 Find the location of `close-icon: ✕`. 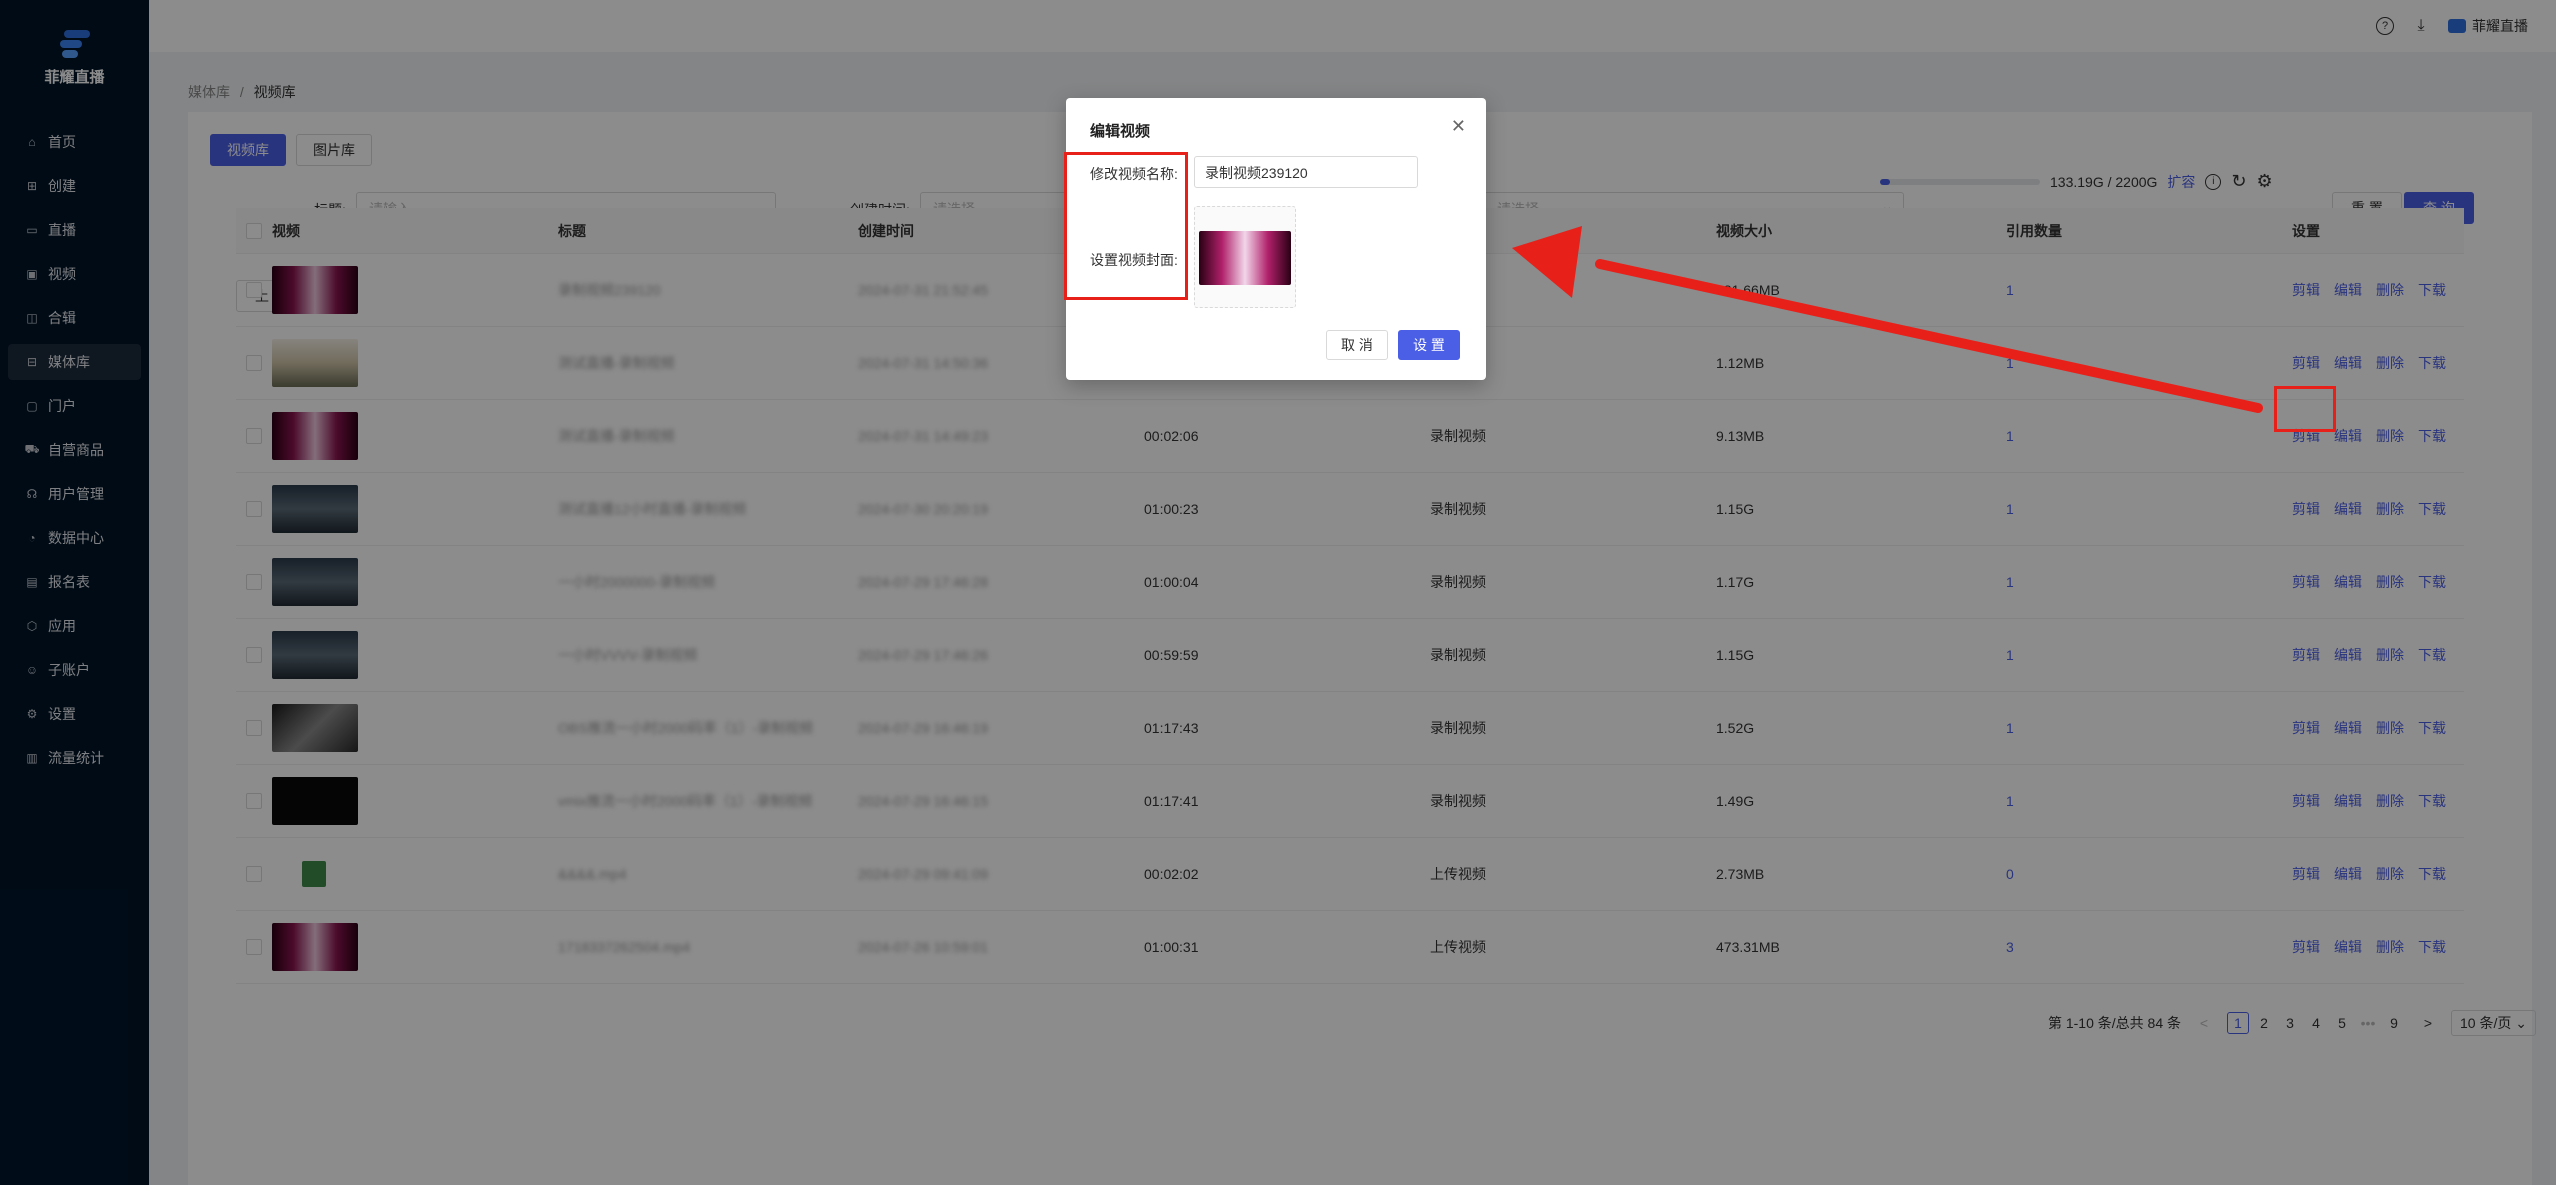

close-icon: ✕ is located at coordinates (1458, 126).